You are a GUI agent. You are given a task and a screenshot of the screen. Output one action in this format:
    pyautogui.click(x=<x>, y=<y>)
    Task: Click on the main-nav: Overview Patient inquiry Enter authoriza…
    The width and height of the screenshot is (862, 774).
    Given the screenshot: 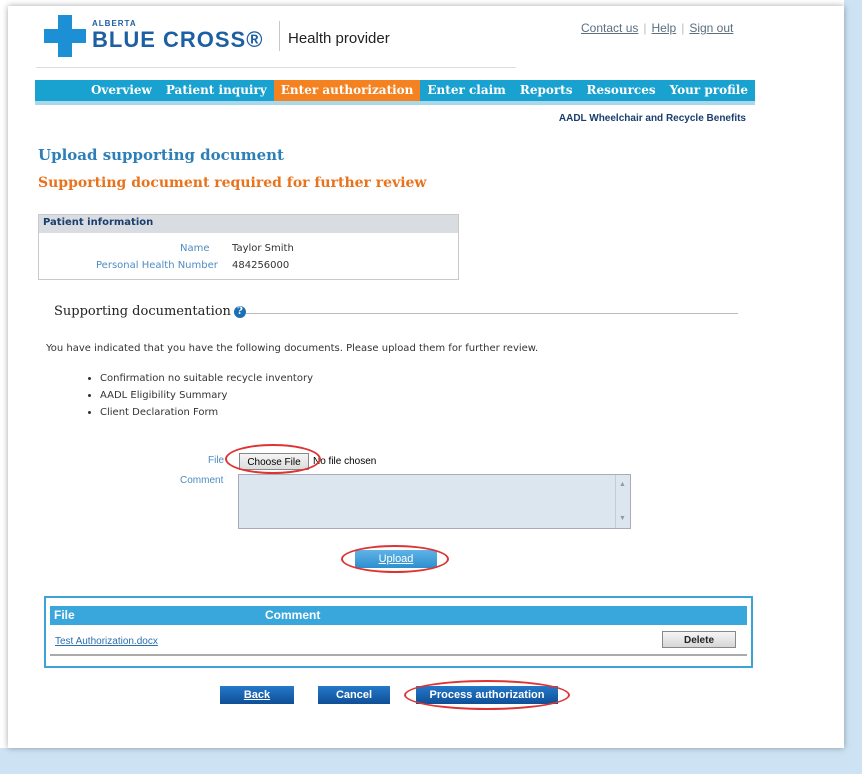 What is the action you would take?
    pyautogui.click(x=395, y=92)
    